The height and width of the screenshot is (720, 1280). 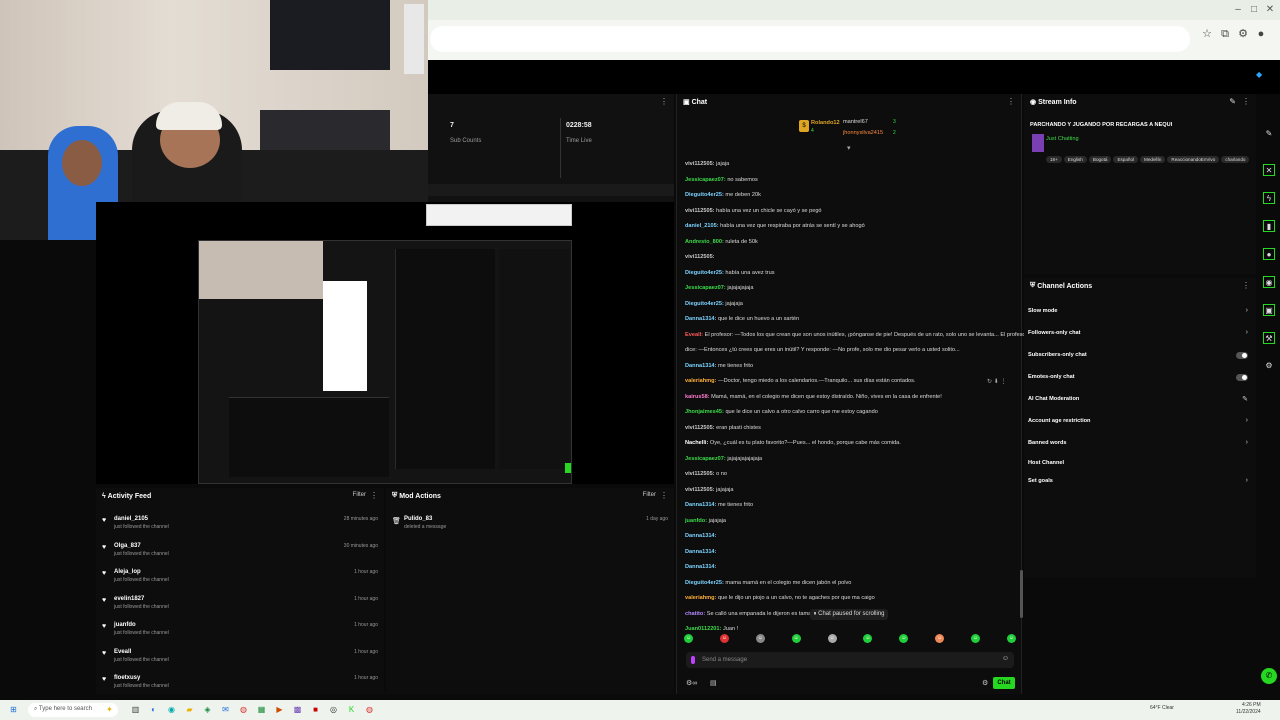 What do you see at coordinates (810, 39) in the screenshot?
I see `address-bar` at bounding box center [810, 39].